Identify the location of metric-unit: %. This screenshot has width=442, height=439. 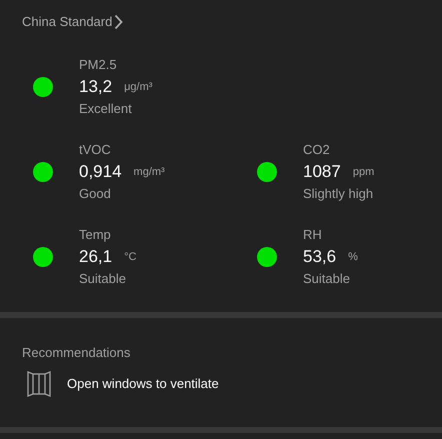
(353, 257).